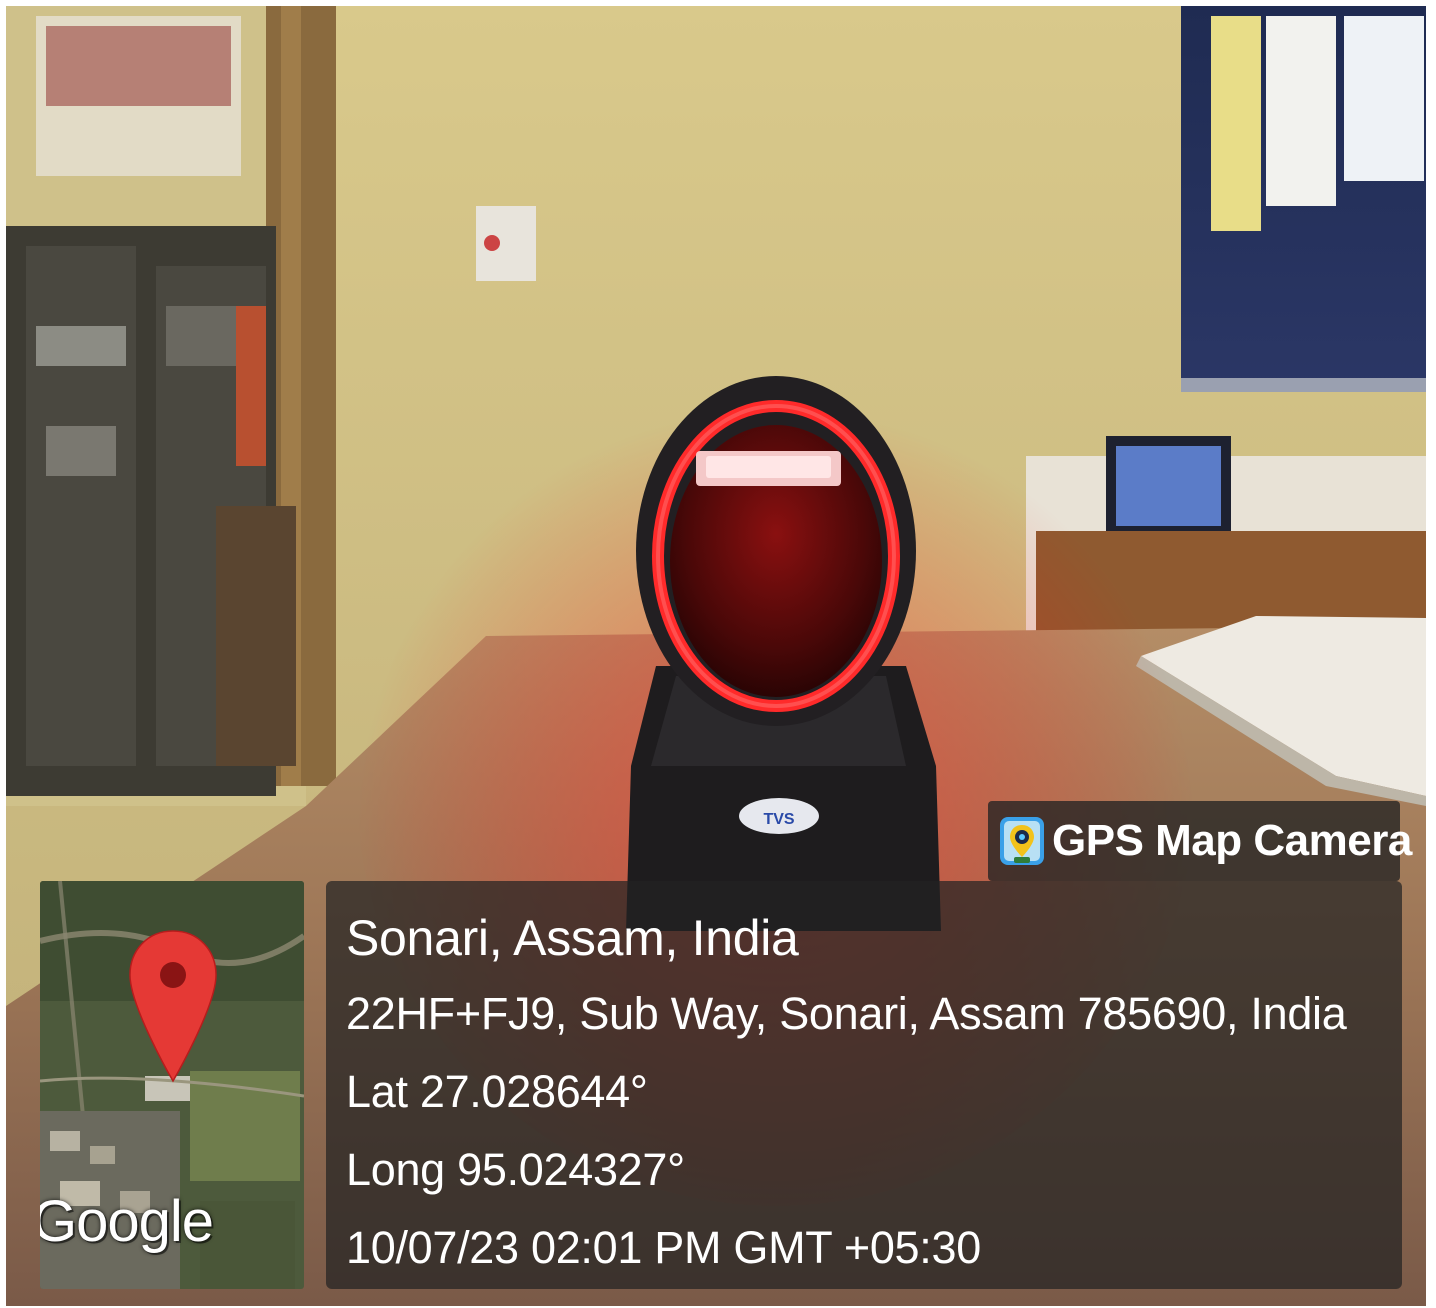  I want to click on gps-map-camera-icon, so click(1022, 841).